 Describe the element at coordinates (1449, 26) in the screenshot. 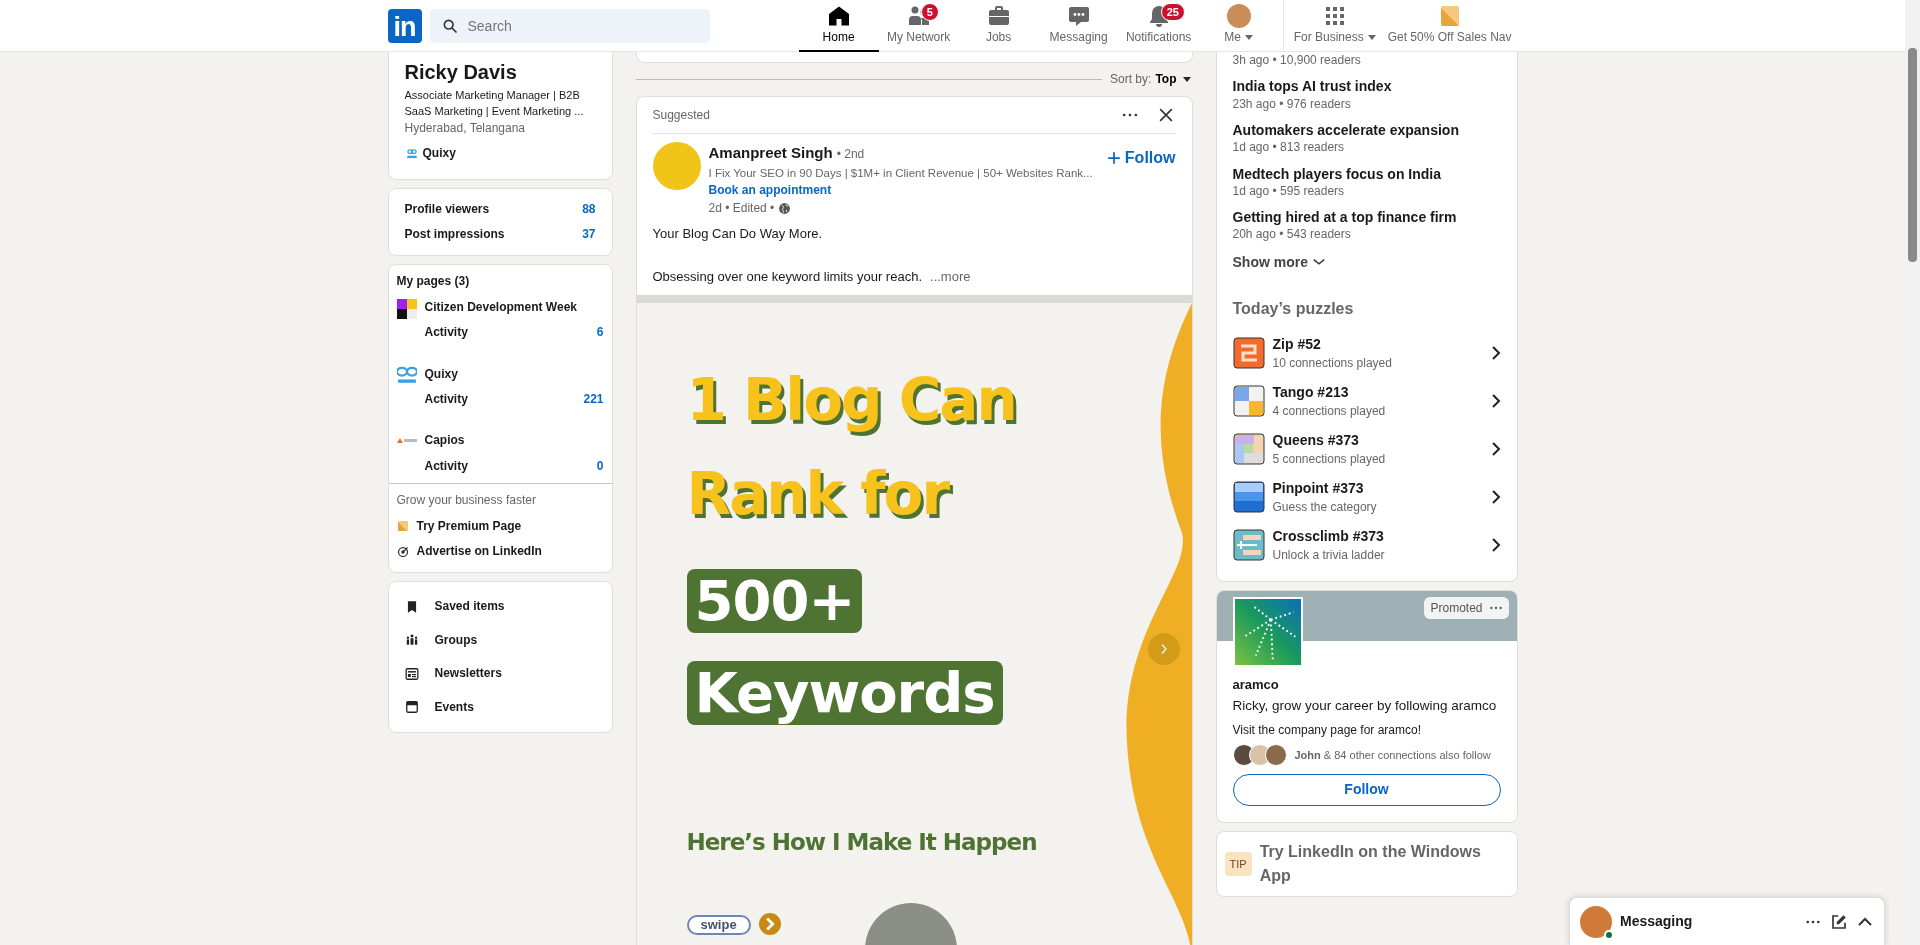

I see `nav-item: Get 50% Off Sales Nav` at that location.